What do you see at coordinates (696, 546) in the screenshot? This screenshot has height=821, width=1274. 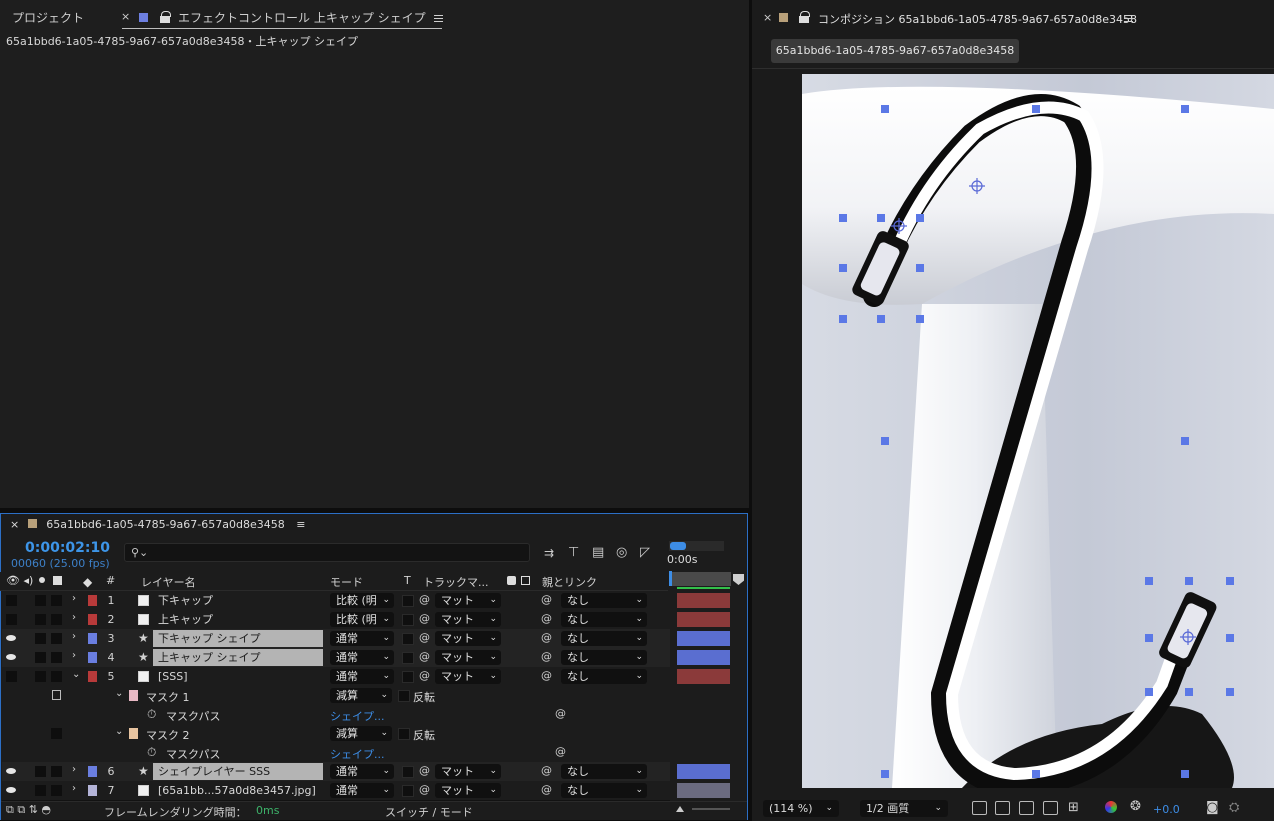 I see `time-navigator` at bounding box center [696, 546].